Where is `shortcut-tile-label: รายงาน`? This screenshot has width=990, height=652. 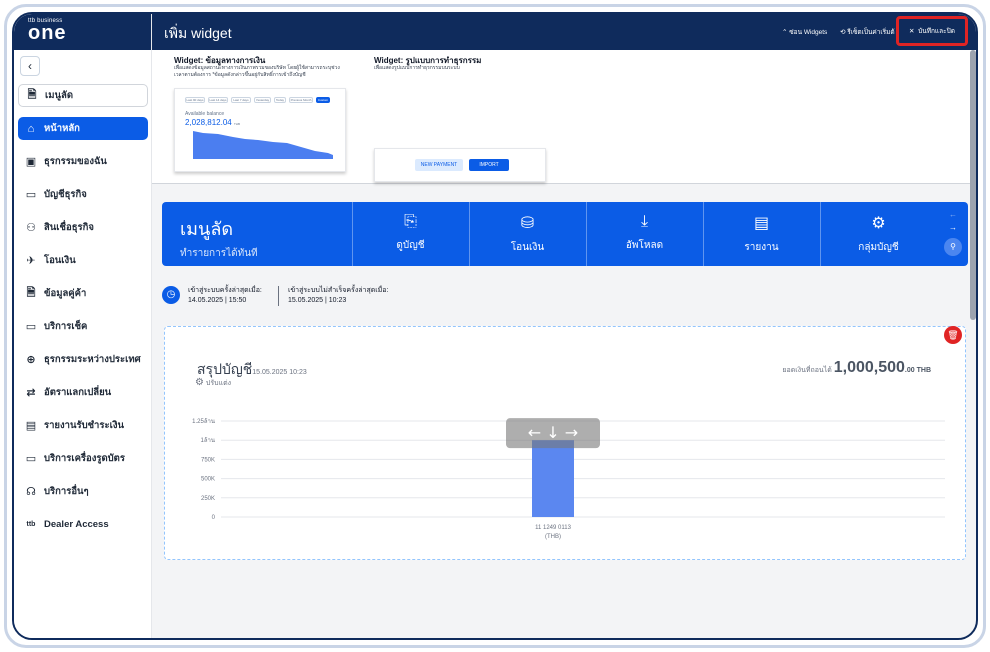 shortcut-tile-label: รายงาน is located at coordinates (761, 247).